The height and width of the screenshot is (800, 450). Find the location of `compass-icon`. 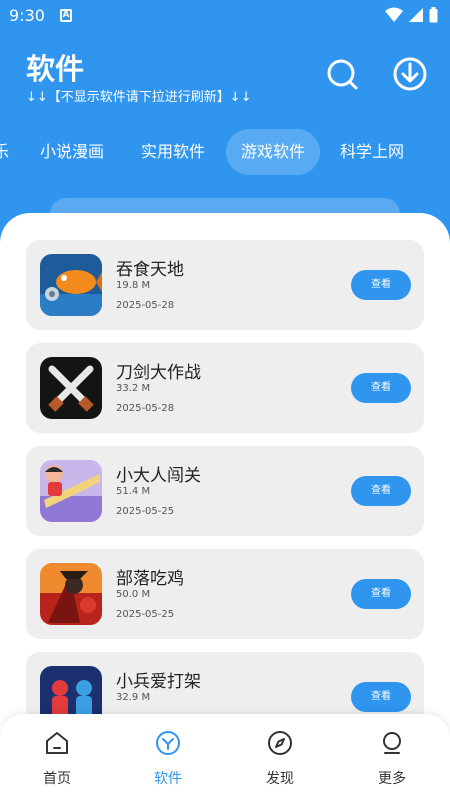

compass-icon is located at coordinates (280, 743).